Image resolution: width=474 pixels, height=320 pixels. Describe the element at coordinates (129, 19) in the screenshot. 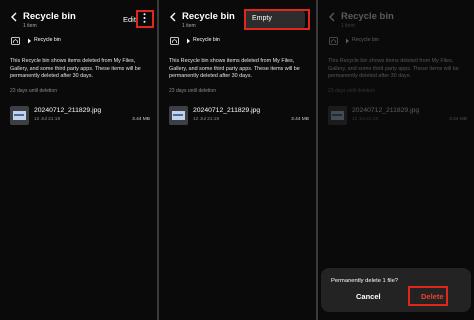

I see `edit-button: Edit` at that location.